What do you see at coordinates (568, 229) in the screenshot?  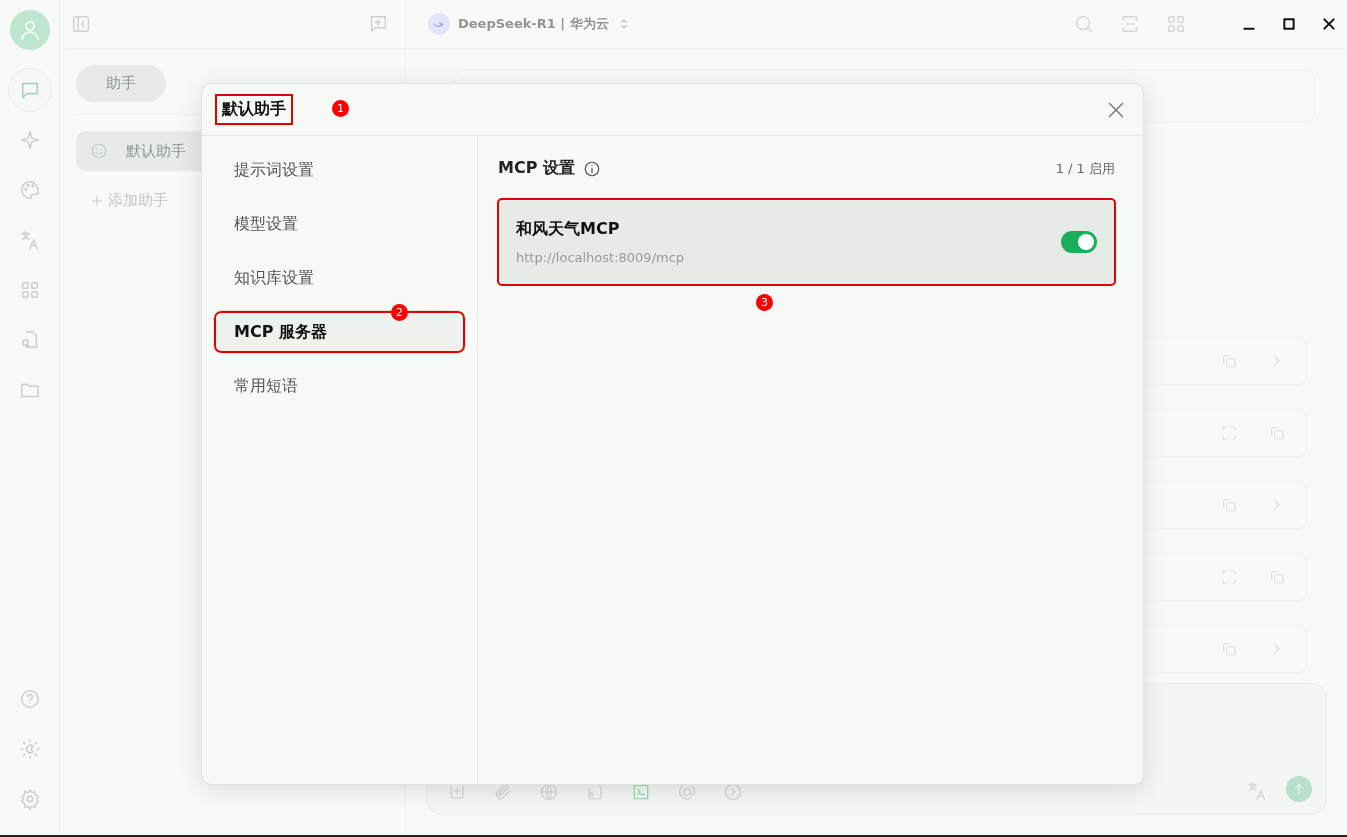 I see `server-name: 和风天气MCP` at bounding box center [568, 229].